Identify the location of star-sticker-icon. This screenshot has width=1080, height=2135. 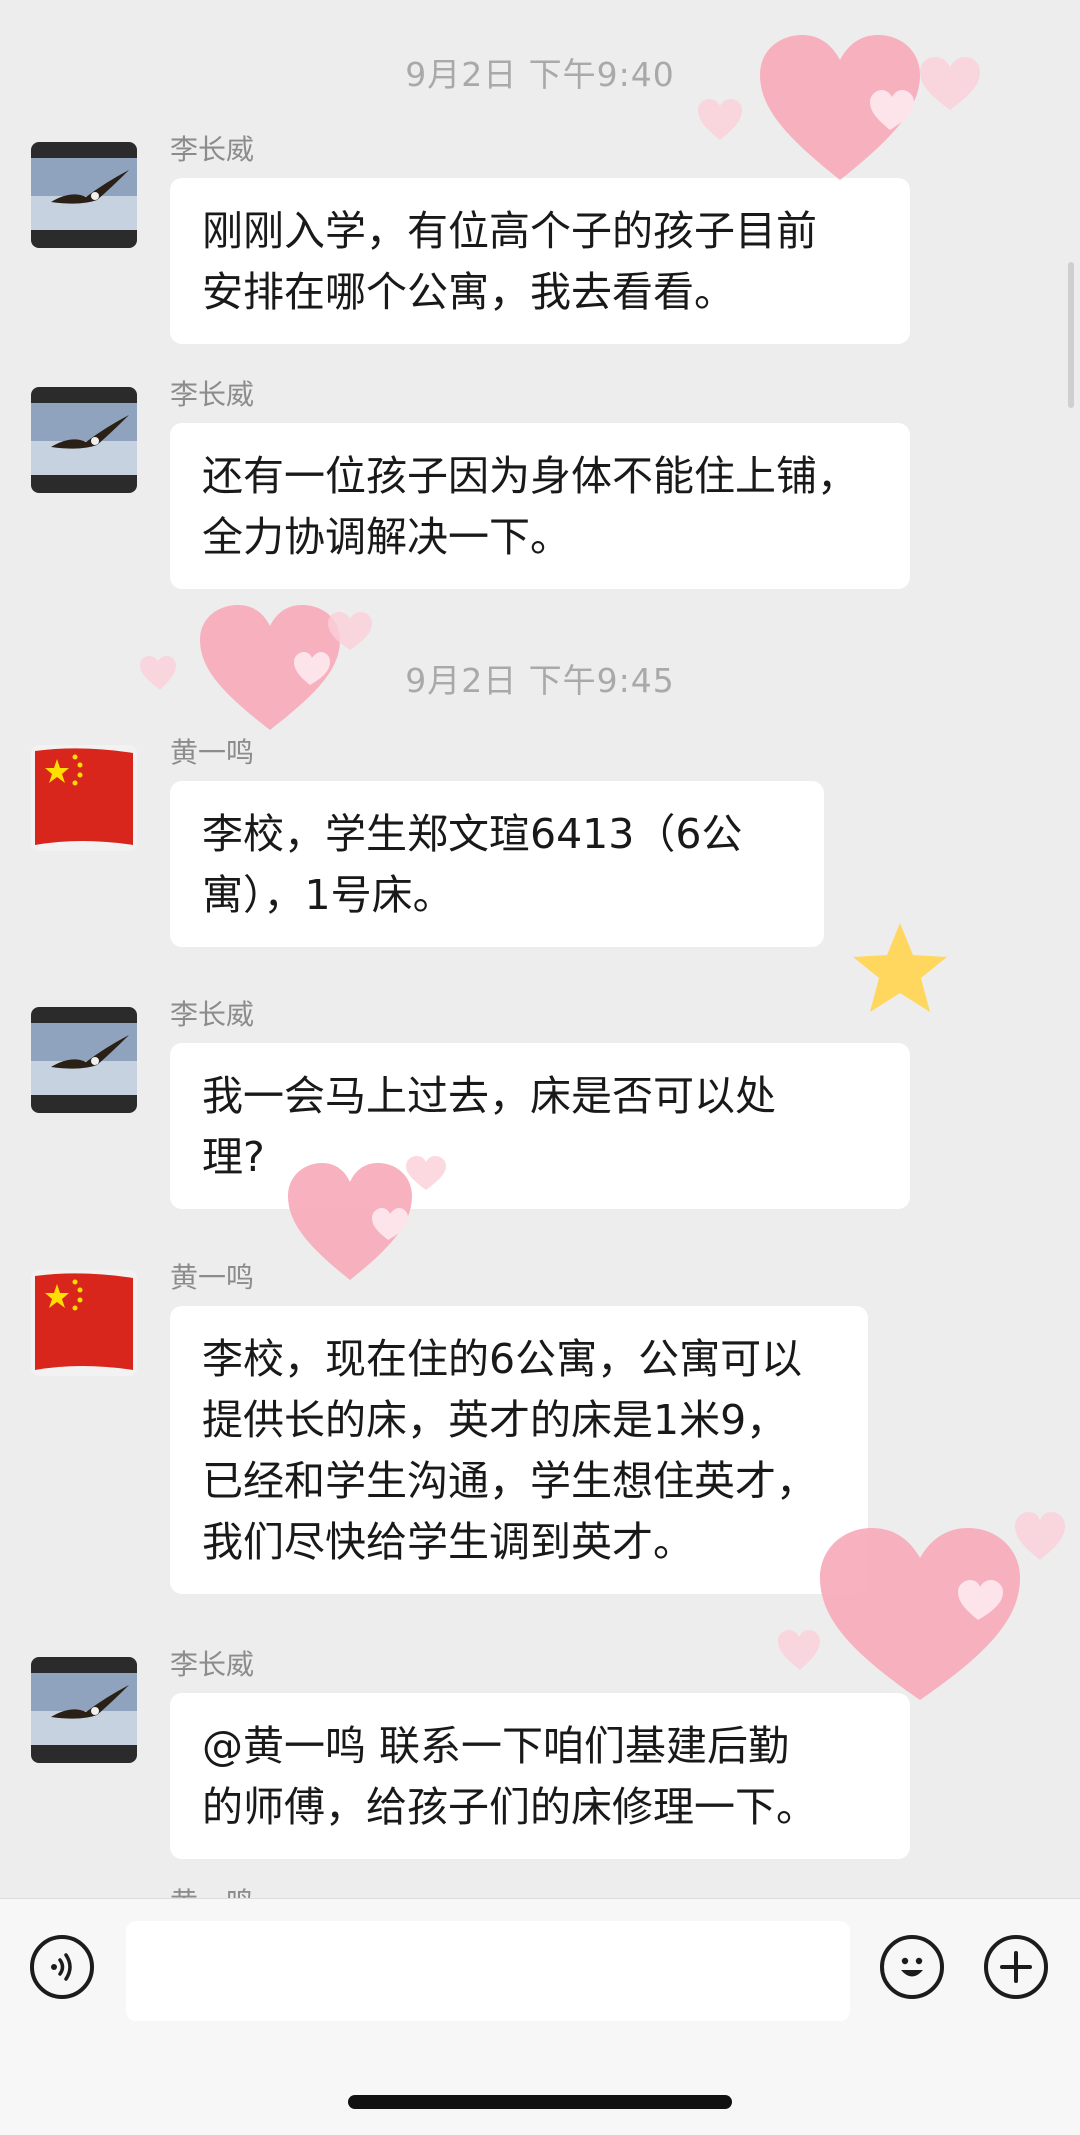
(900, 967).